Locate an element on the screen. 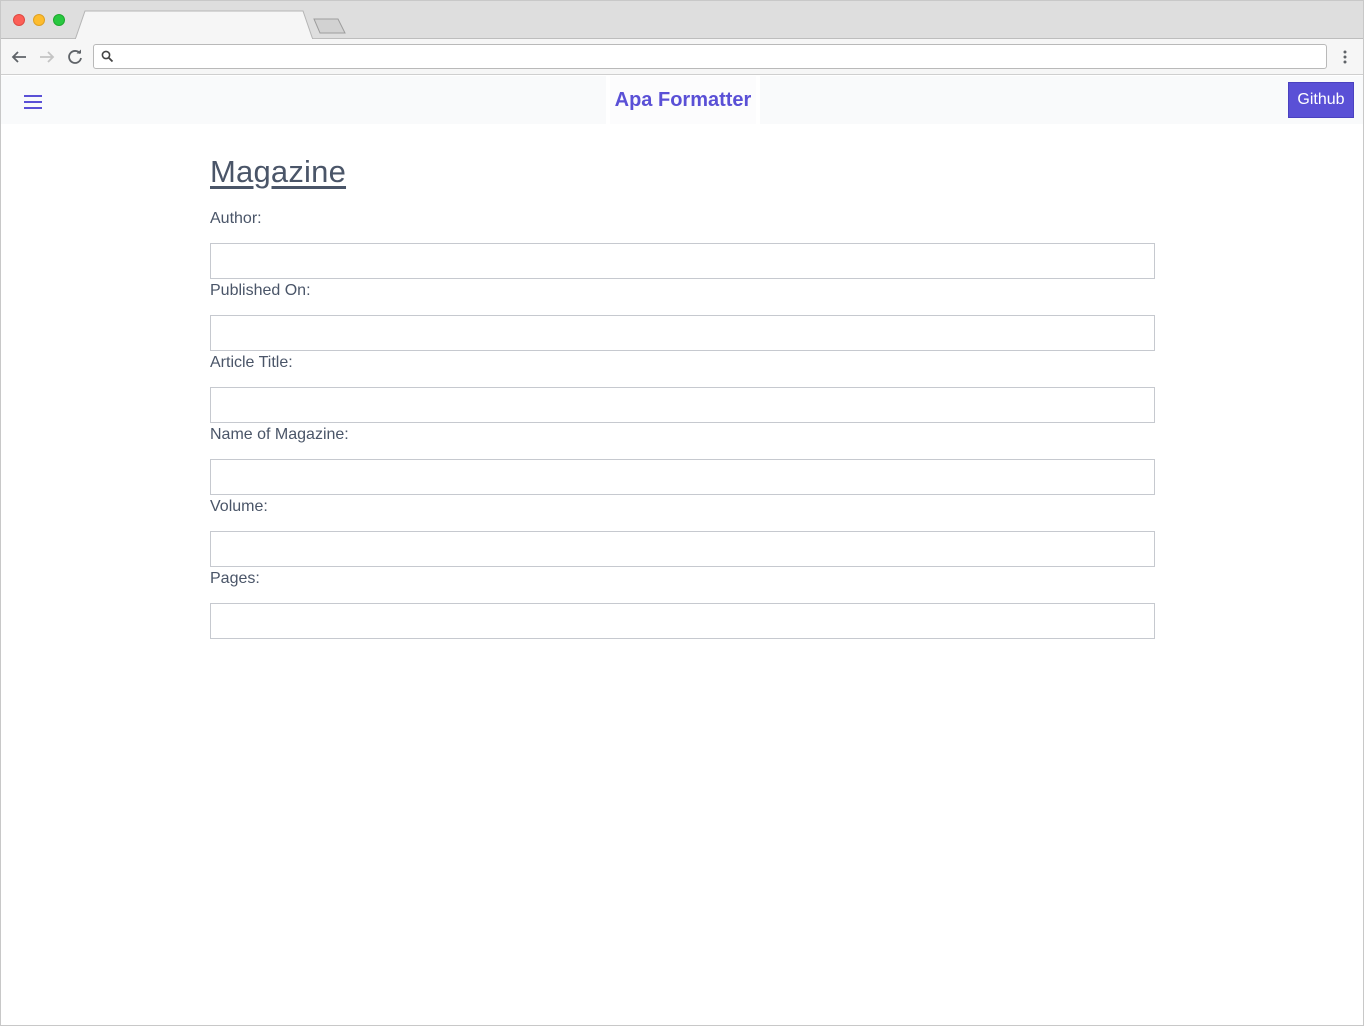 This screenshot has width=1364, height=1026. field-pages: Pages: is located at coordinates (682, 605).